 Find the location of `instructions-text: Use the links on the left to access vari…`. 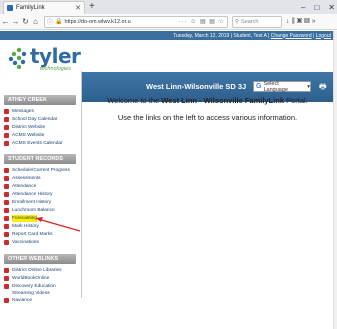

instructions-text: Use the links on the left to access vari… is located at coordinates (207, 117).